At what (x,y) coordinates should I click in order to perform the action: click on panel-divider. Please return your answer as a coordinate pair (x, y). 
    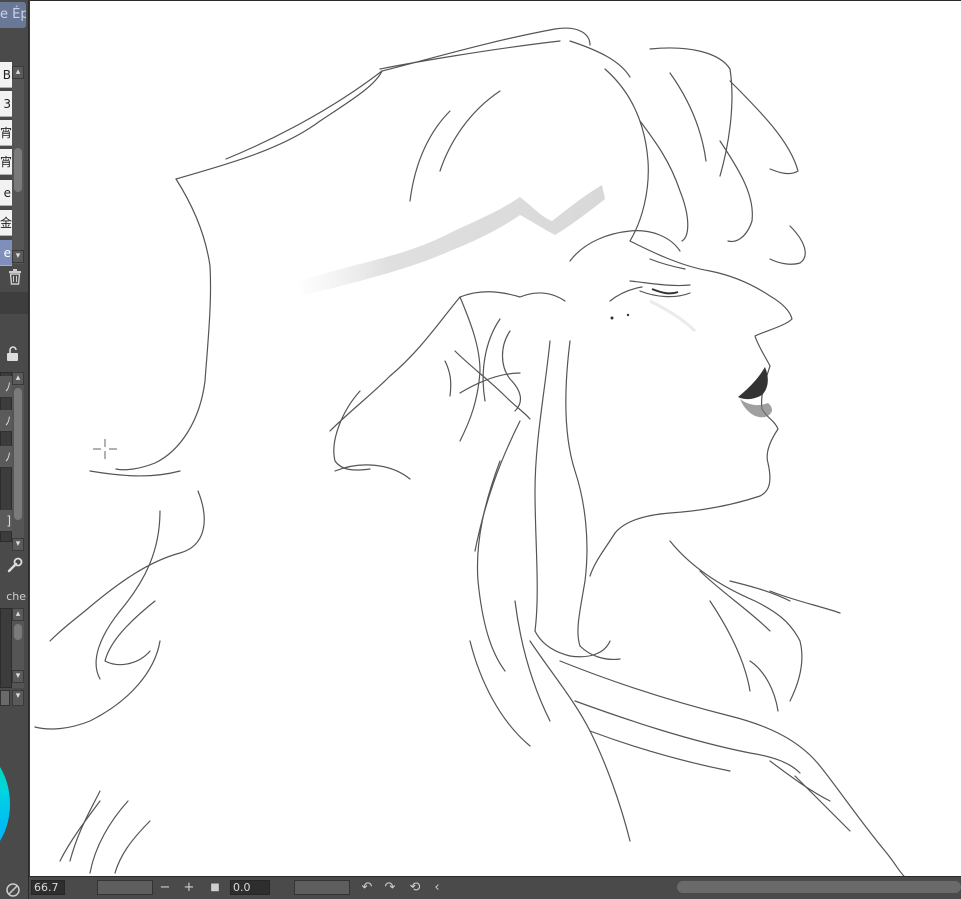
    Looking at the image, I should click on (14, 303).